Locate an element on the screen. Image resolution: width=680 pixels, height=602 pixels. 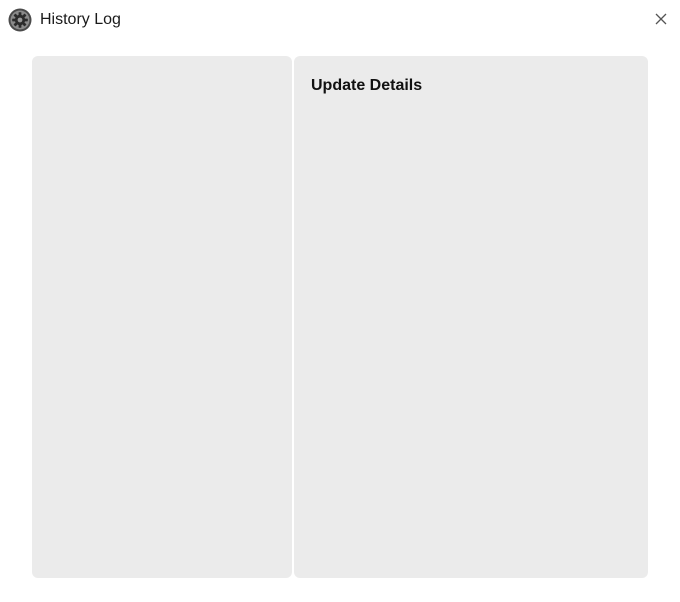
window-title: History Log is located at coordinates (80, 19).